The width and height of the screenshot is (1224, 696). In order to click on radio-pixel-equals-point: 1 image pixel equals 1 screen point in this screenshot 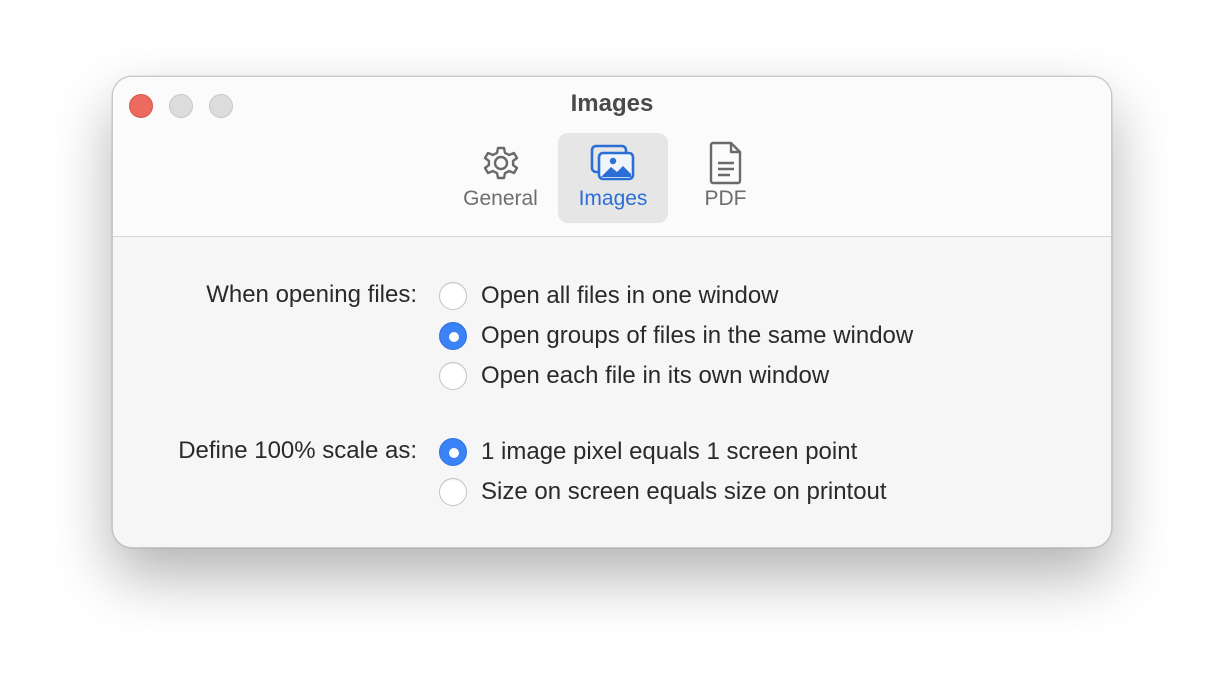, I will do `click(648, 452)`.